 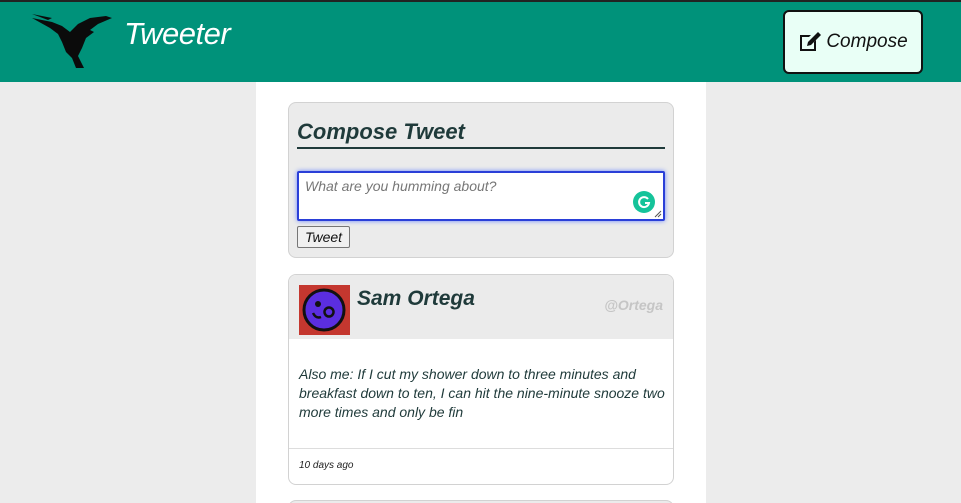 I want to click on tweet-submit-button: Tweet, so click(x=323, y=237).